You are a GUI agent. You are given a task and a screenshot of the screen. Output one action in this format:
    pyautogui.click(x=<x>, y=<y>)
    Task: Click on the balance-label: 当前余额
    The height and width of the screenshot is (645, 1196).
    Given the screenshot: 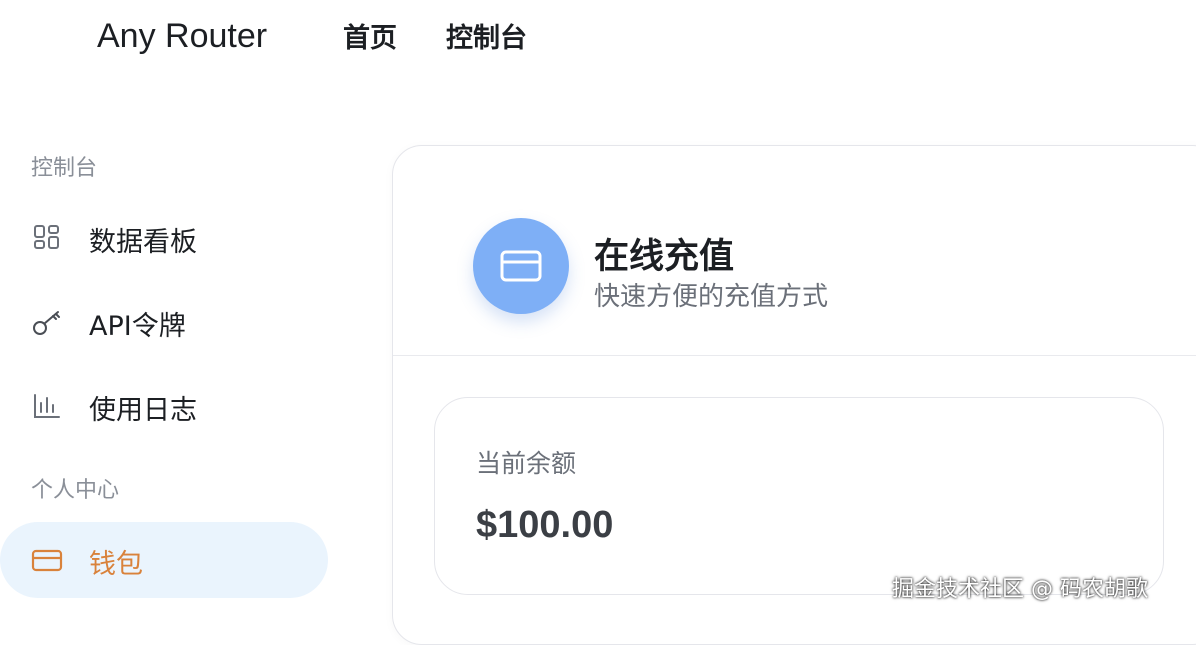 What is the action you would take?
    pyautogui.click(x=526, y=463)
    